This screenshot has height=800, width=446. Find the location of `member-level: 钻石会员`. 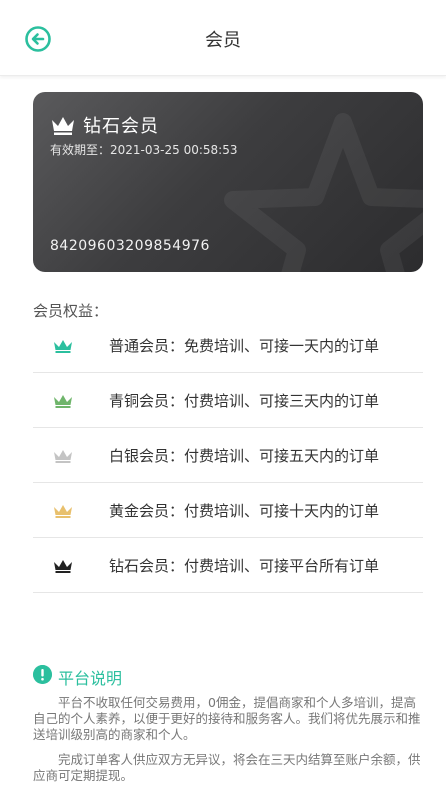

member-level: 钻石会员 is located at coordinates (121, 126).